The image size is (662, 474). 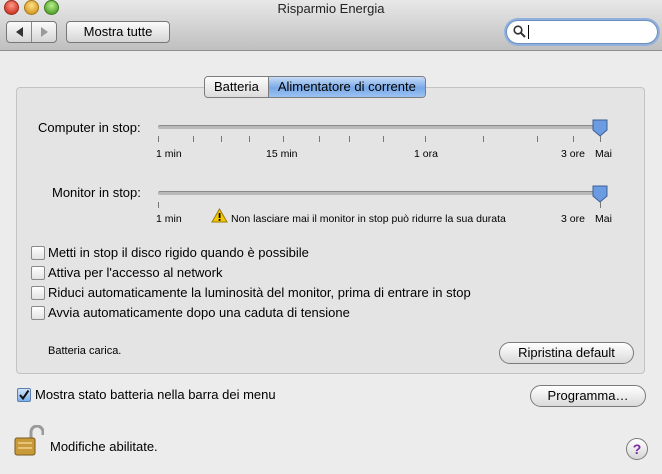 What do you see at coordinates (600, 194) in the screenshot?
I see `display-sleep-slider-thumb` at bounding box center [600, 194].